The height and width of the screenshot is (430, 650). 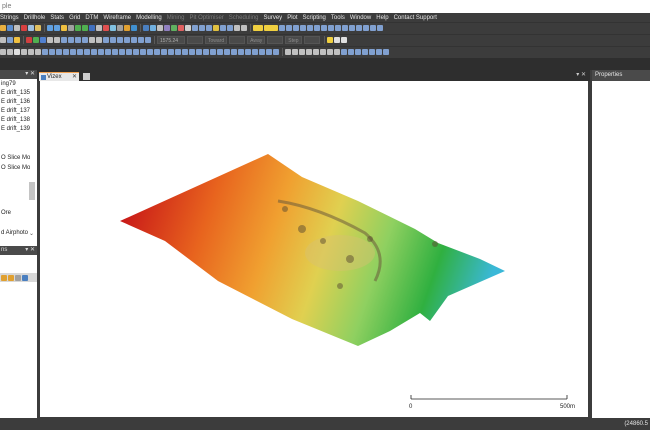 What do you see at coordinates (15, 84) in the screenshot?
I see `tree-item: ing79` at bounding box center [15, 84].